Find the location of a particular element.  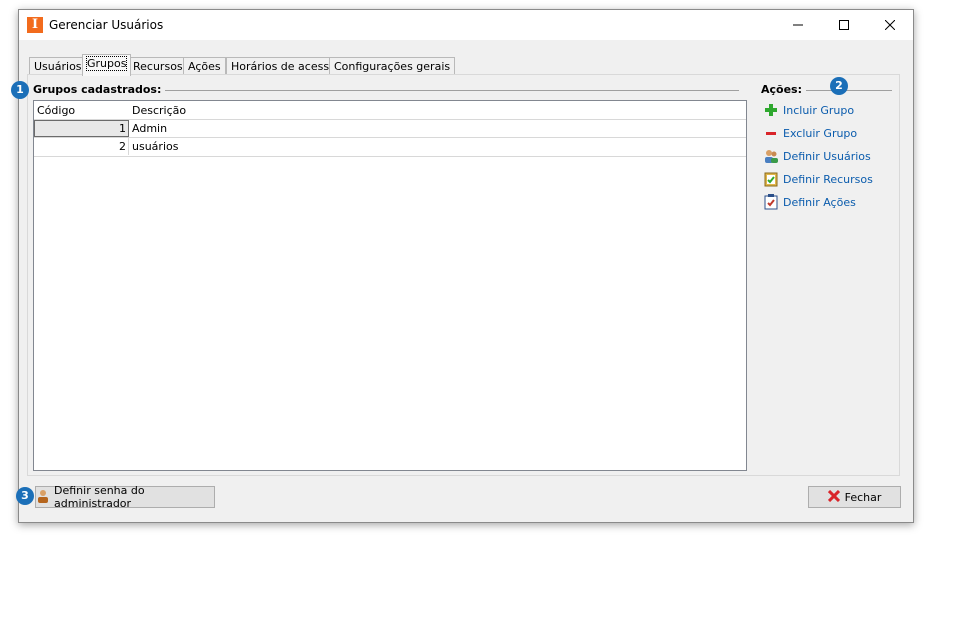

cell-description: usuários is located at coordinates (155, 146).